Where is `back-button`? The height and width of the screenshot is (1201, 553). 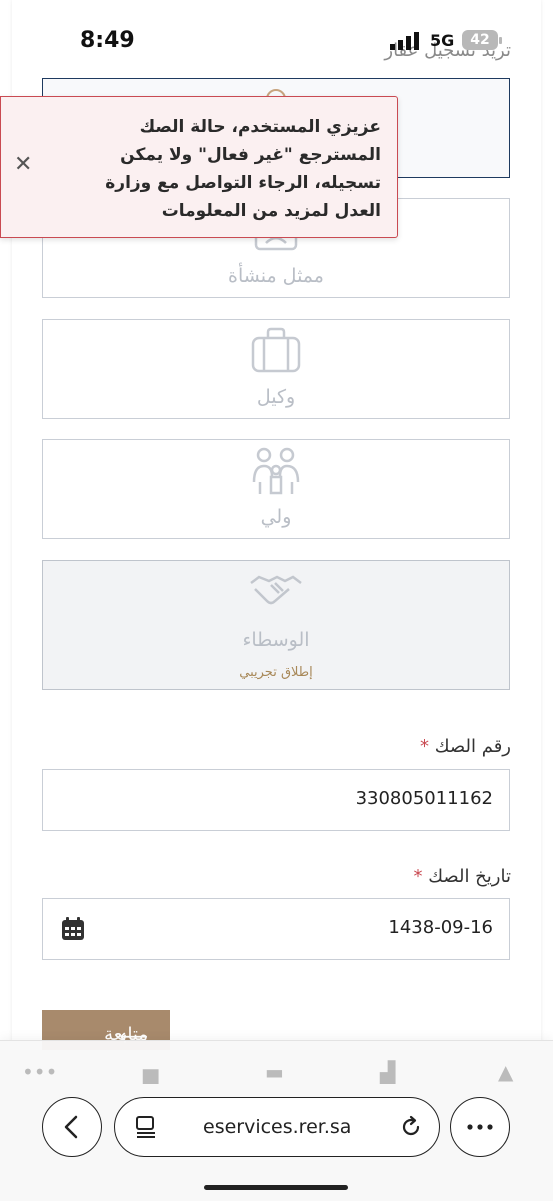 back-button is located at coordinates (72, 1127).